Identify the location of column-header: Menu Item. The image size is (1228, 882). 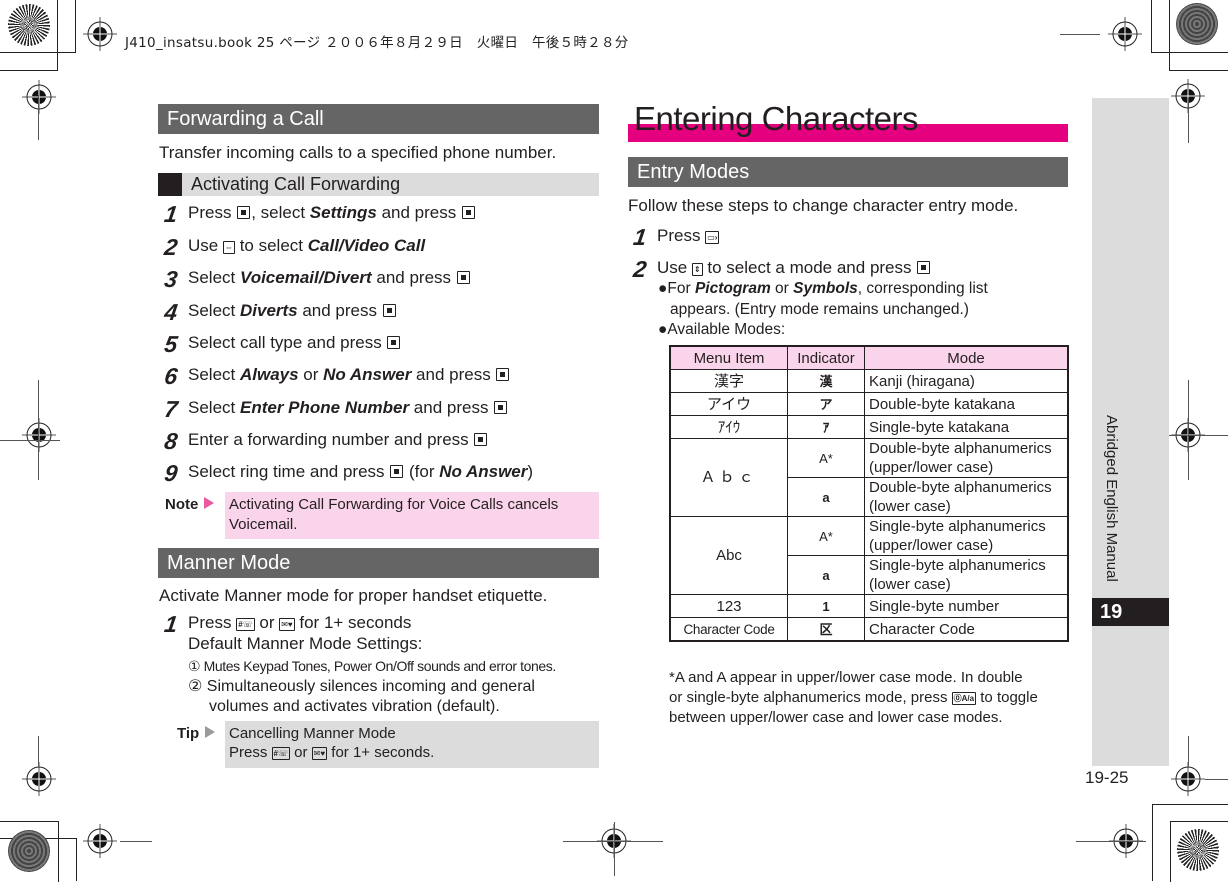
(728, 357).